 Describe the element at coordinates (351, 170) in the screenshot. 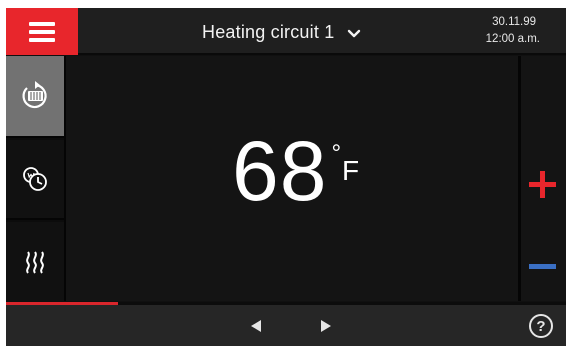

I see `unit-letter: F` at that location.